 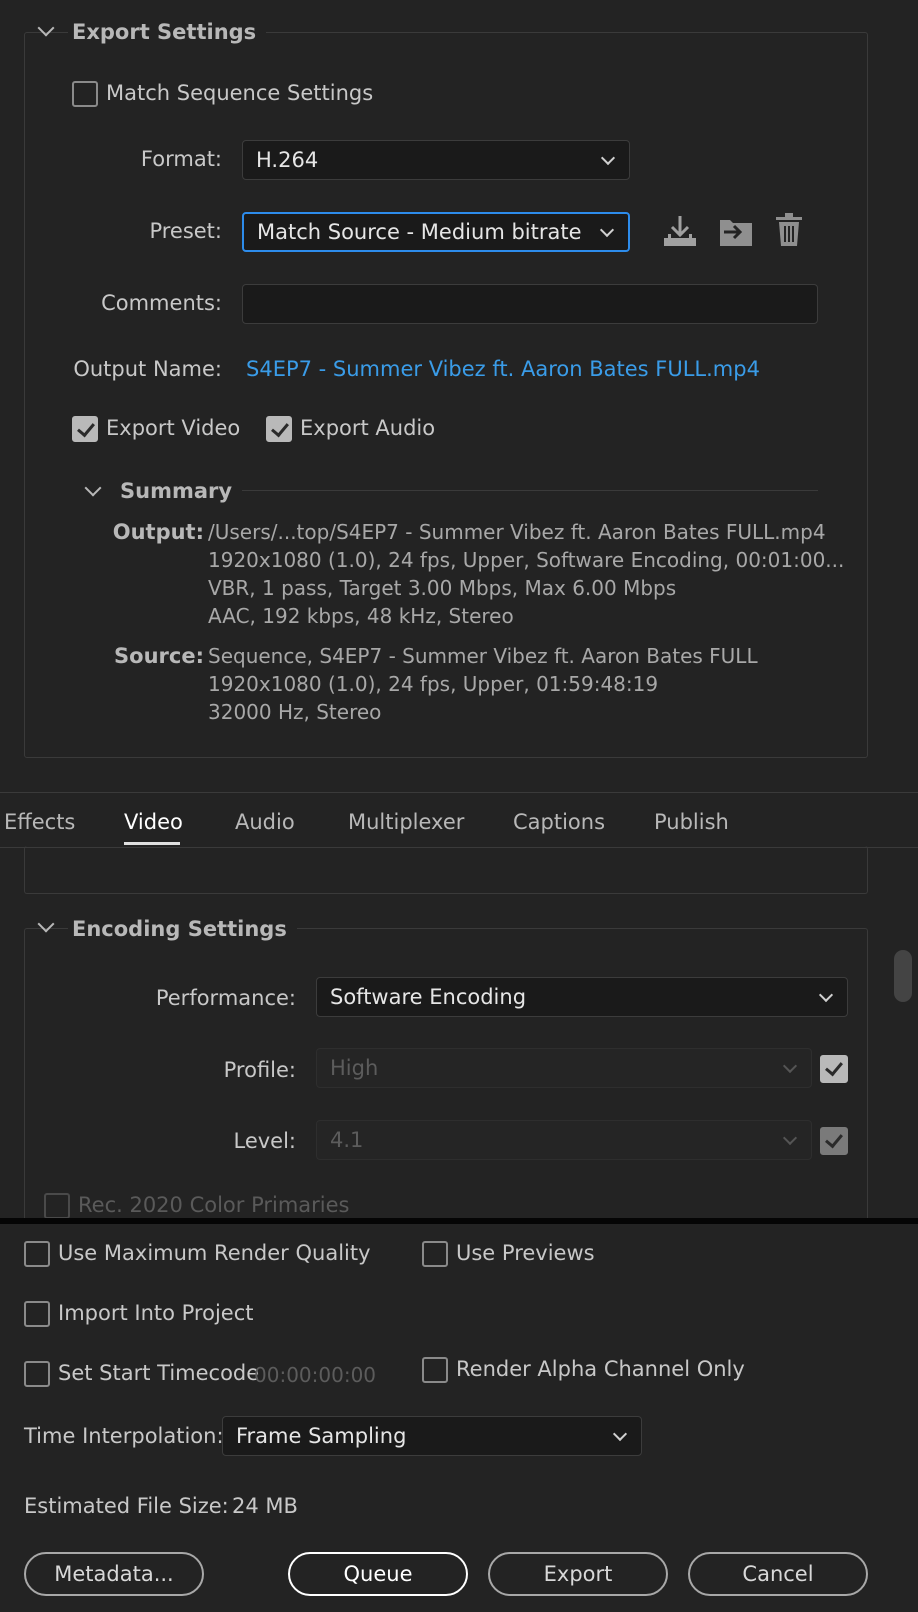 I want to click on export-button: Export, so click(x=578, y=1574).